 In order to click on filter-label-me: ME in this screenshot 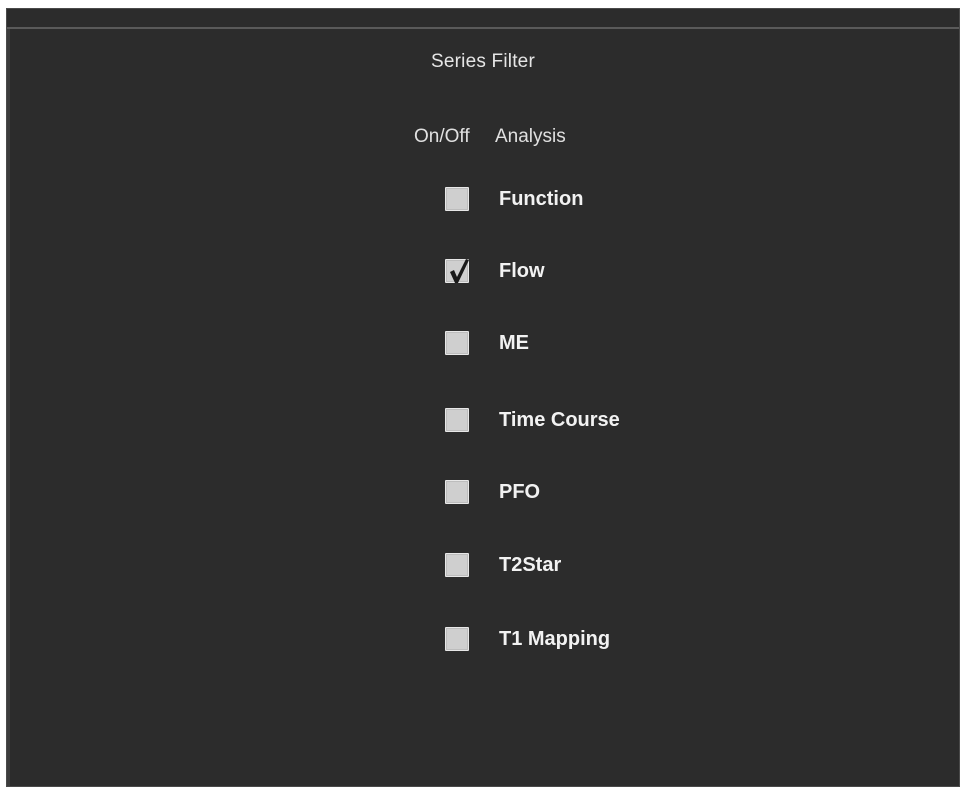, I will do `click(514, 342)`.